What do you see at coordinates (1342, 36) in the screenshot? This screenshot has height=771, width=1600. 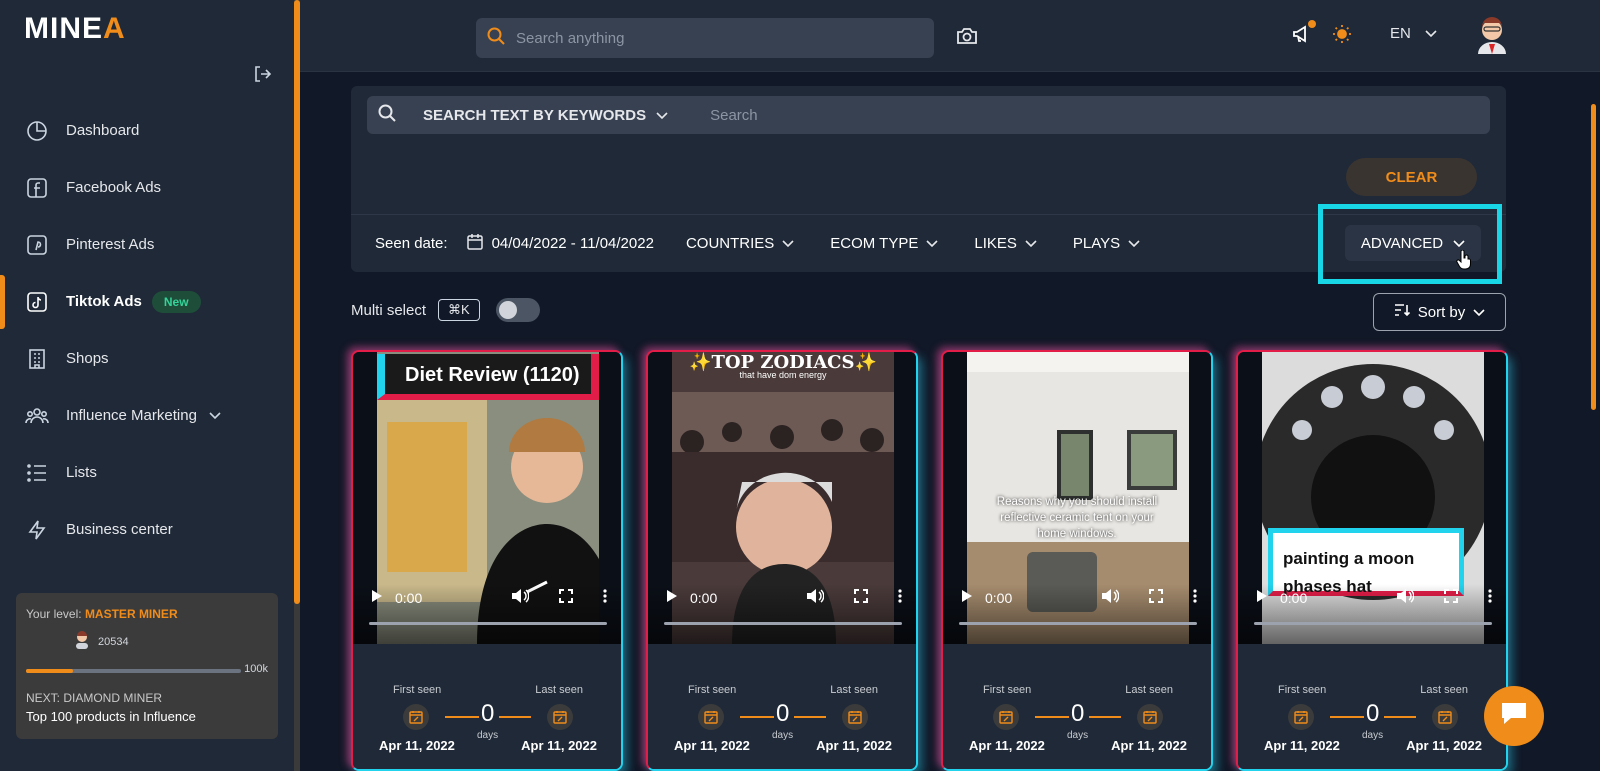 I see `sun-icon` at bounding box center [1342, 36].